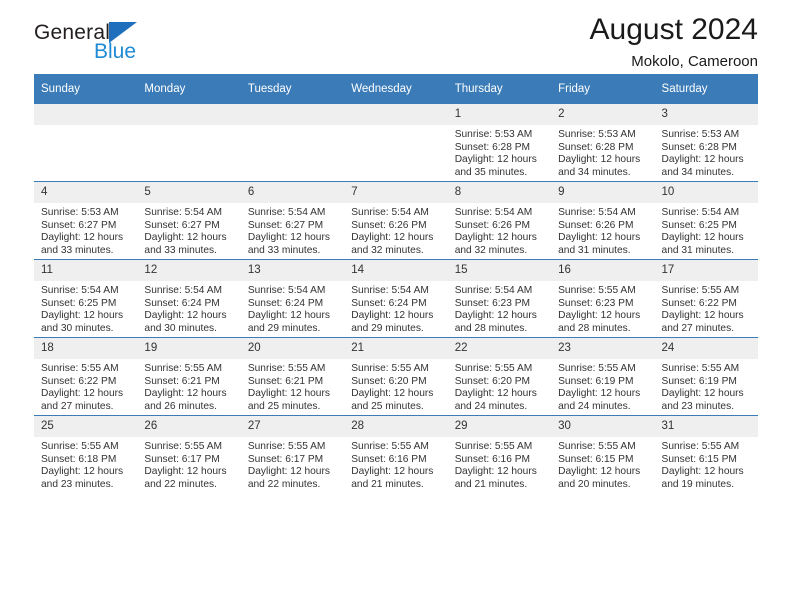 The width and height of the screenshot is (792, 612). Describe the element at coordinates (603, 348) in the screenshot. I see `day-number: 23` at that location.